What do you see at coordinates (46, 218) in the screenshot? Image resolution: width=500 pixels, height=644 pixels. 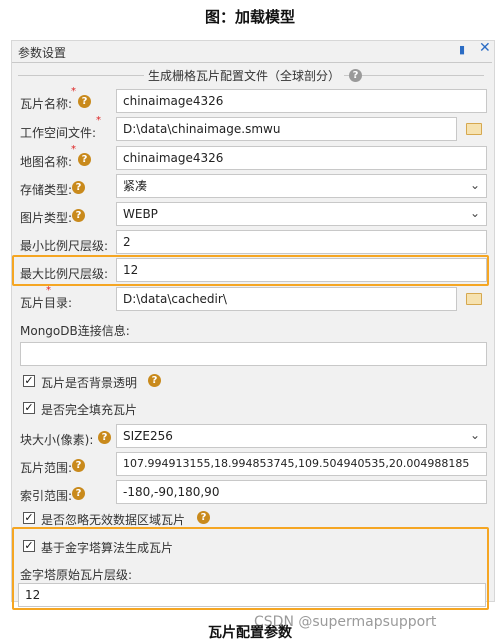 I see `image-type-label: 图片类型:` at bounding box center [46, 218].